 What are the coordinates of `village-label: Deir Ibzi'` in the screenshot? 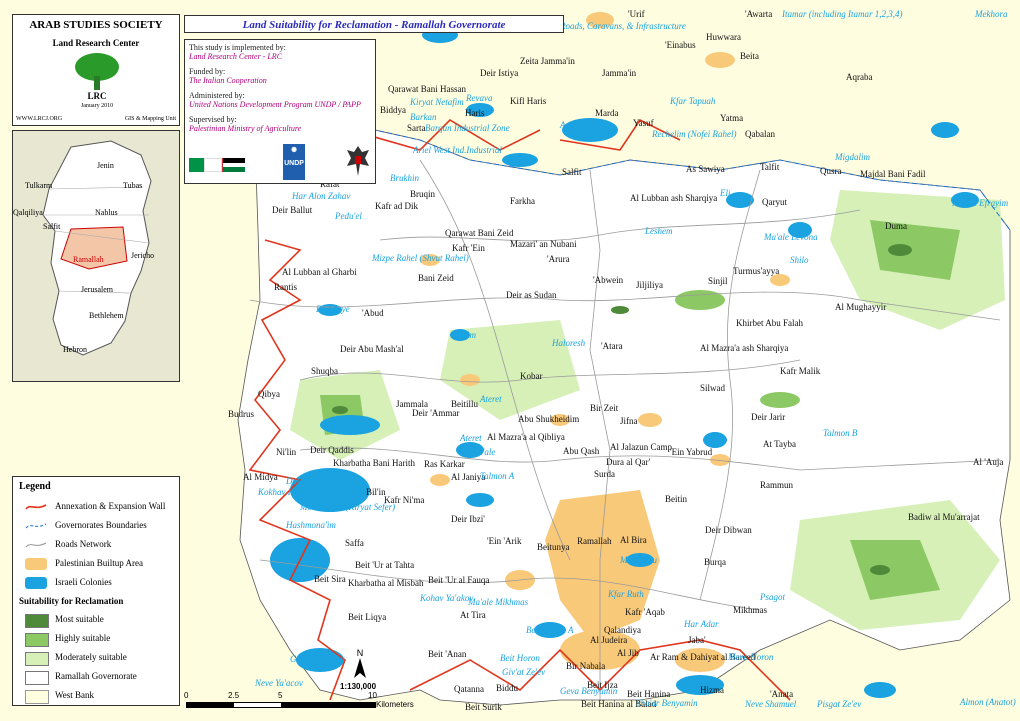 It's located at (468, 519).